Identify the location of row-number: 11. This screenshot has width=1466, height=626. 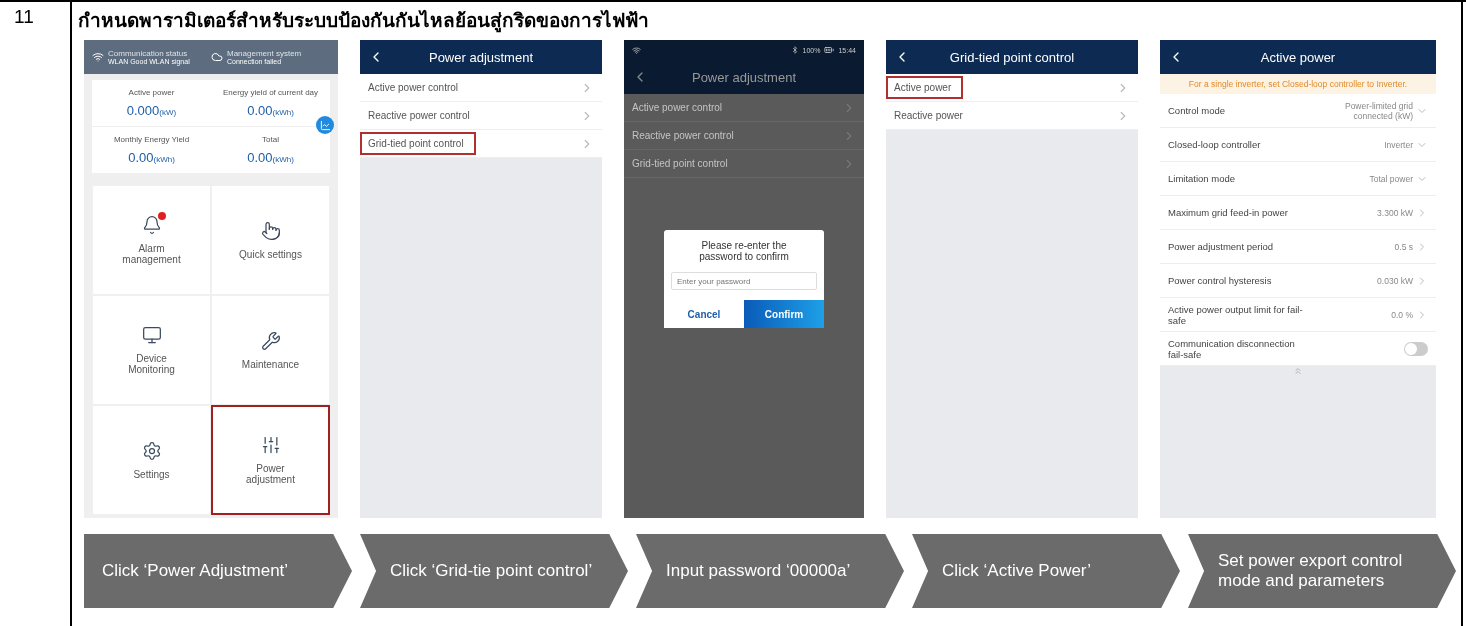
(24, 16).